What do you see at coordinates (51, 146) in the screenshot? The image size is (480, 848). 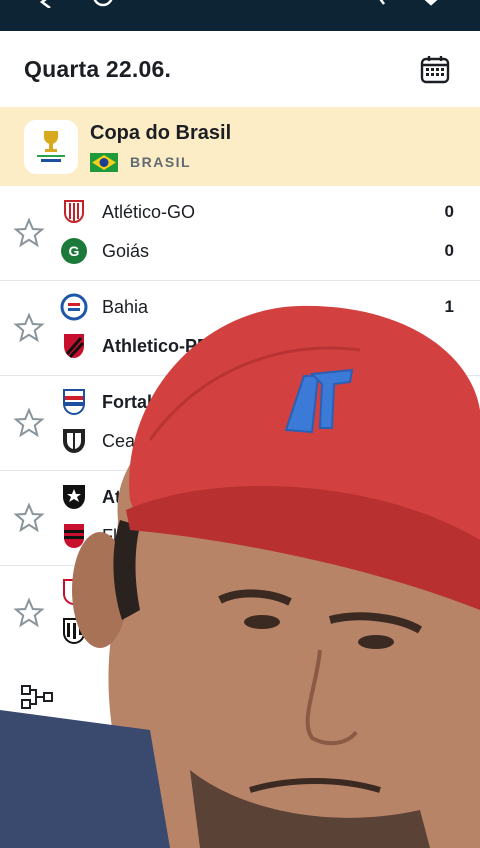 I see `copa-do-brasil-logo` at bounding box center [51, 146].